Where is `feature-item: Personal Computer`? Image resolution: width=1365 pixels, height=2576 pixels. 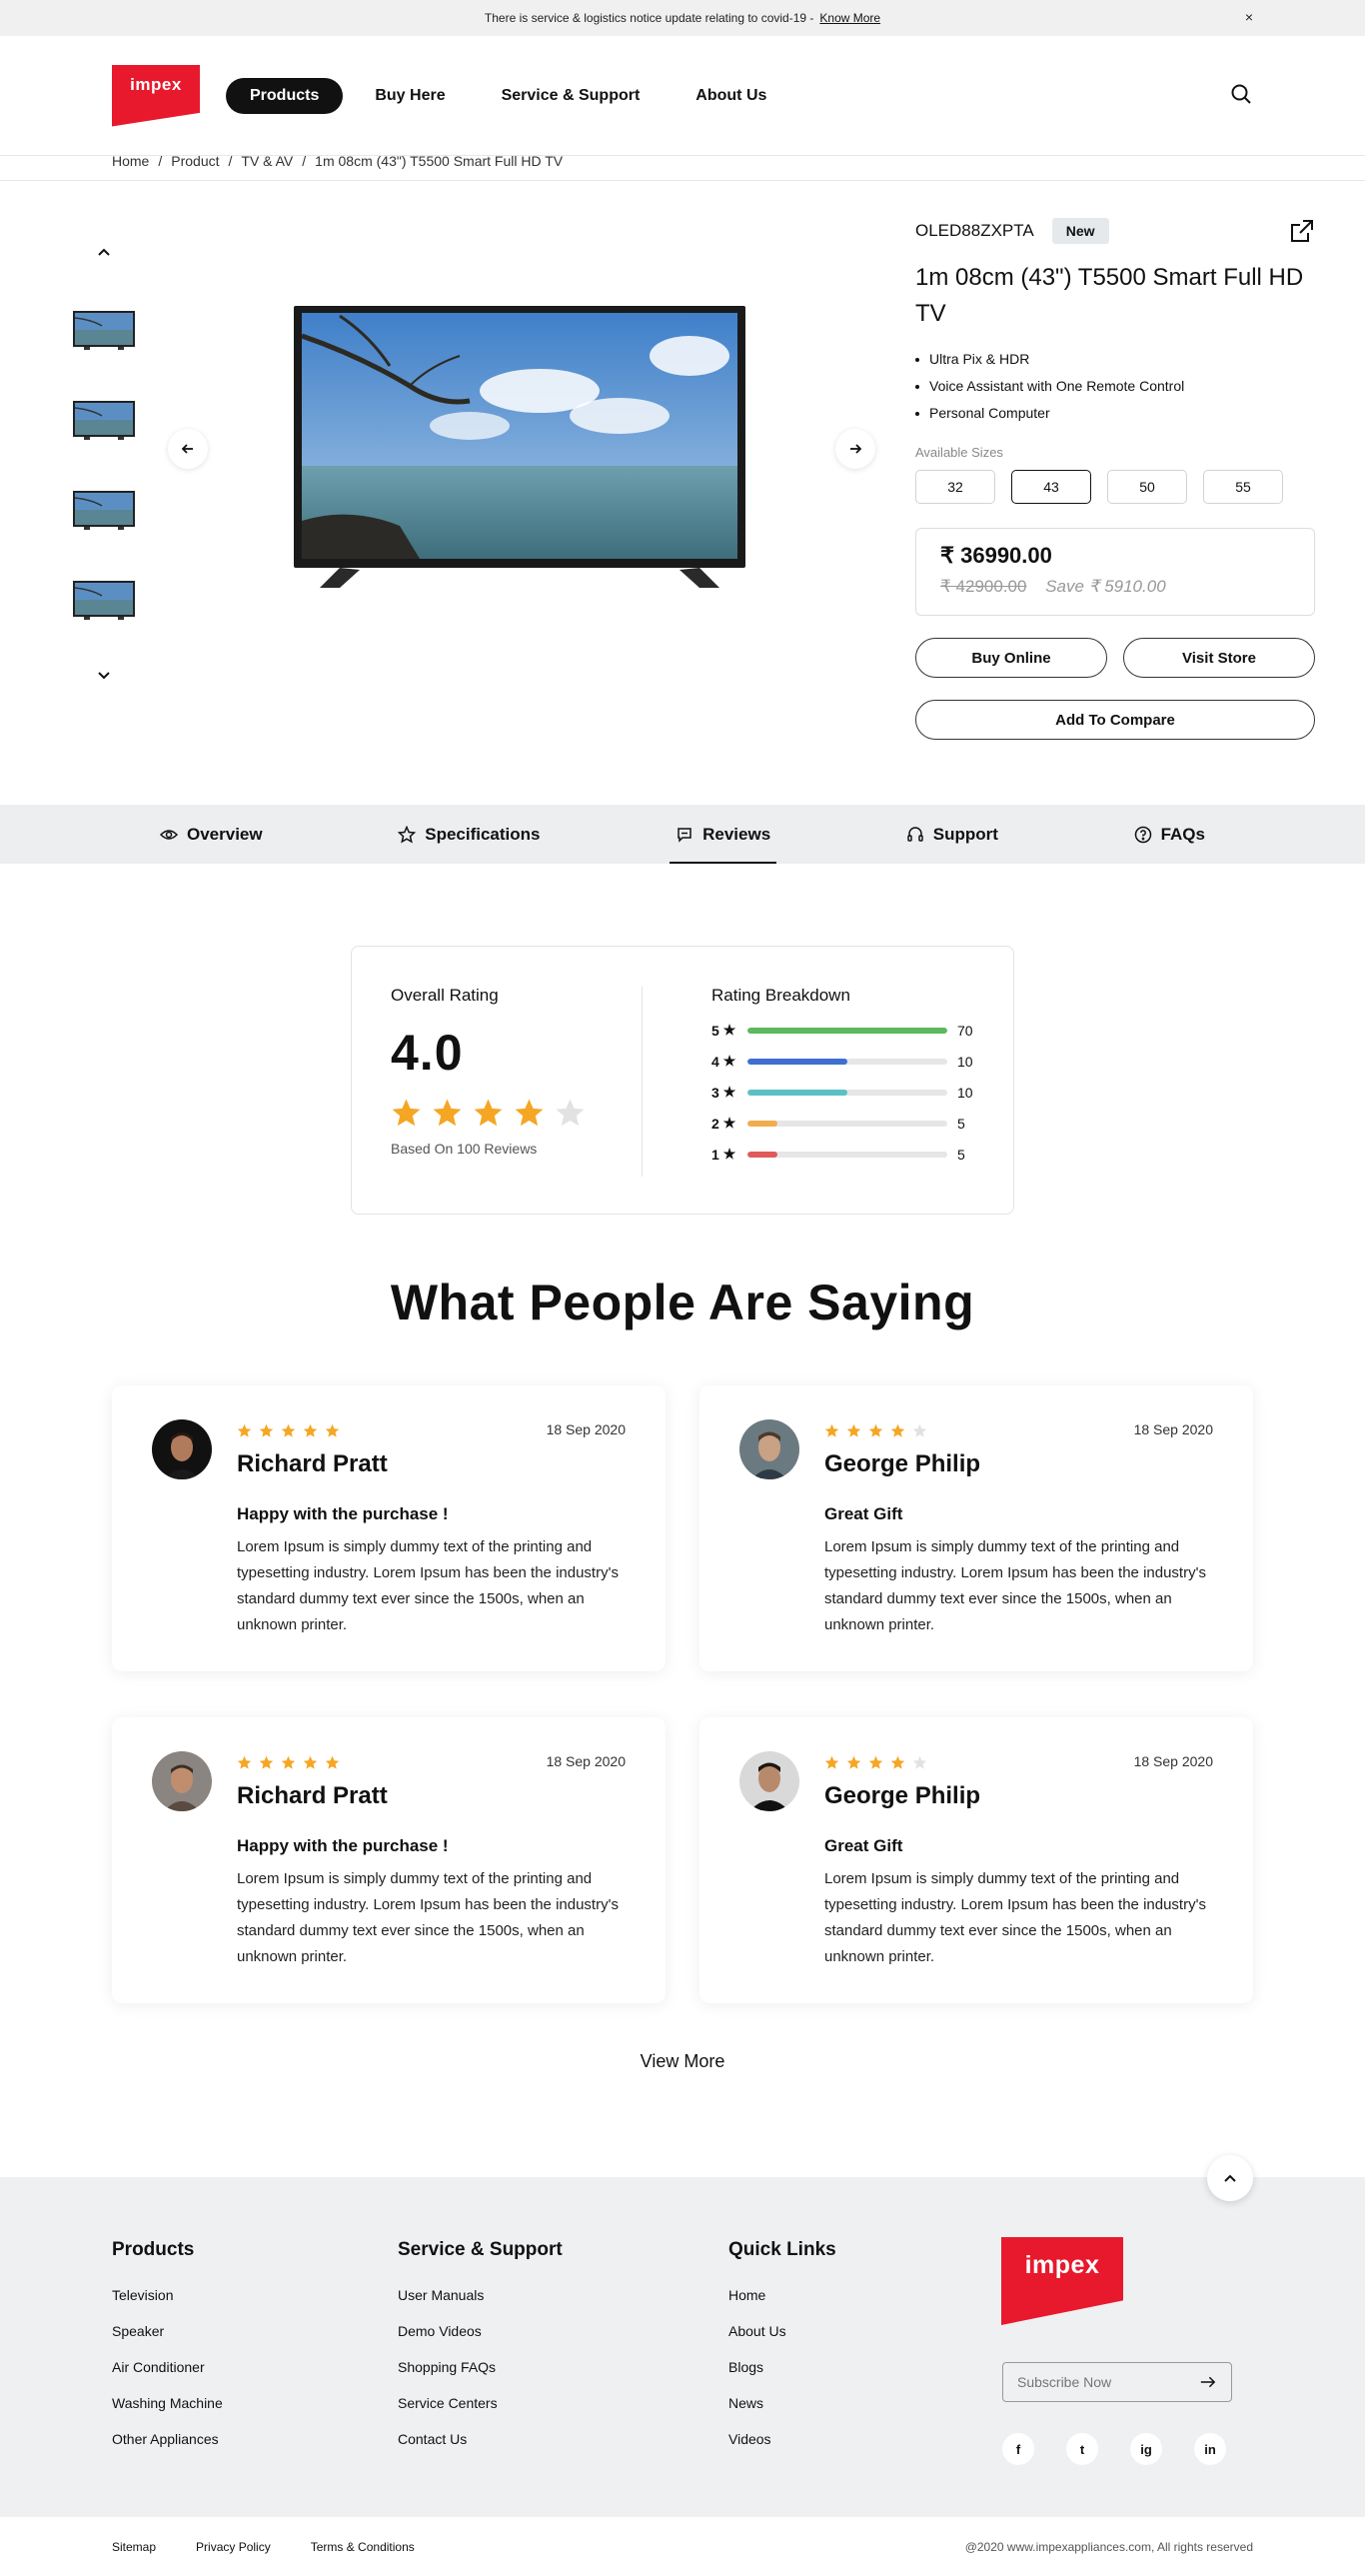
feature-item: Personal Computer is located at coordinates (1115, 414).